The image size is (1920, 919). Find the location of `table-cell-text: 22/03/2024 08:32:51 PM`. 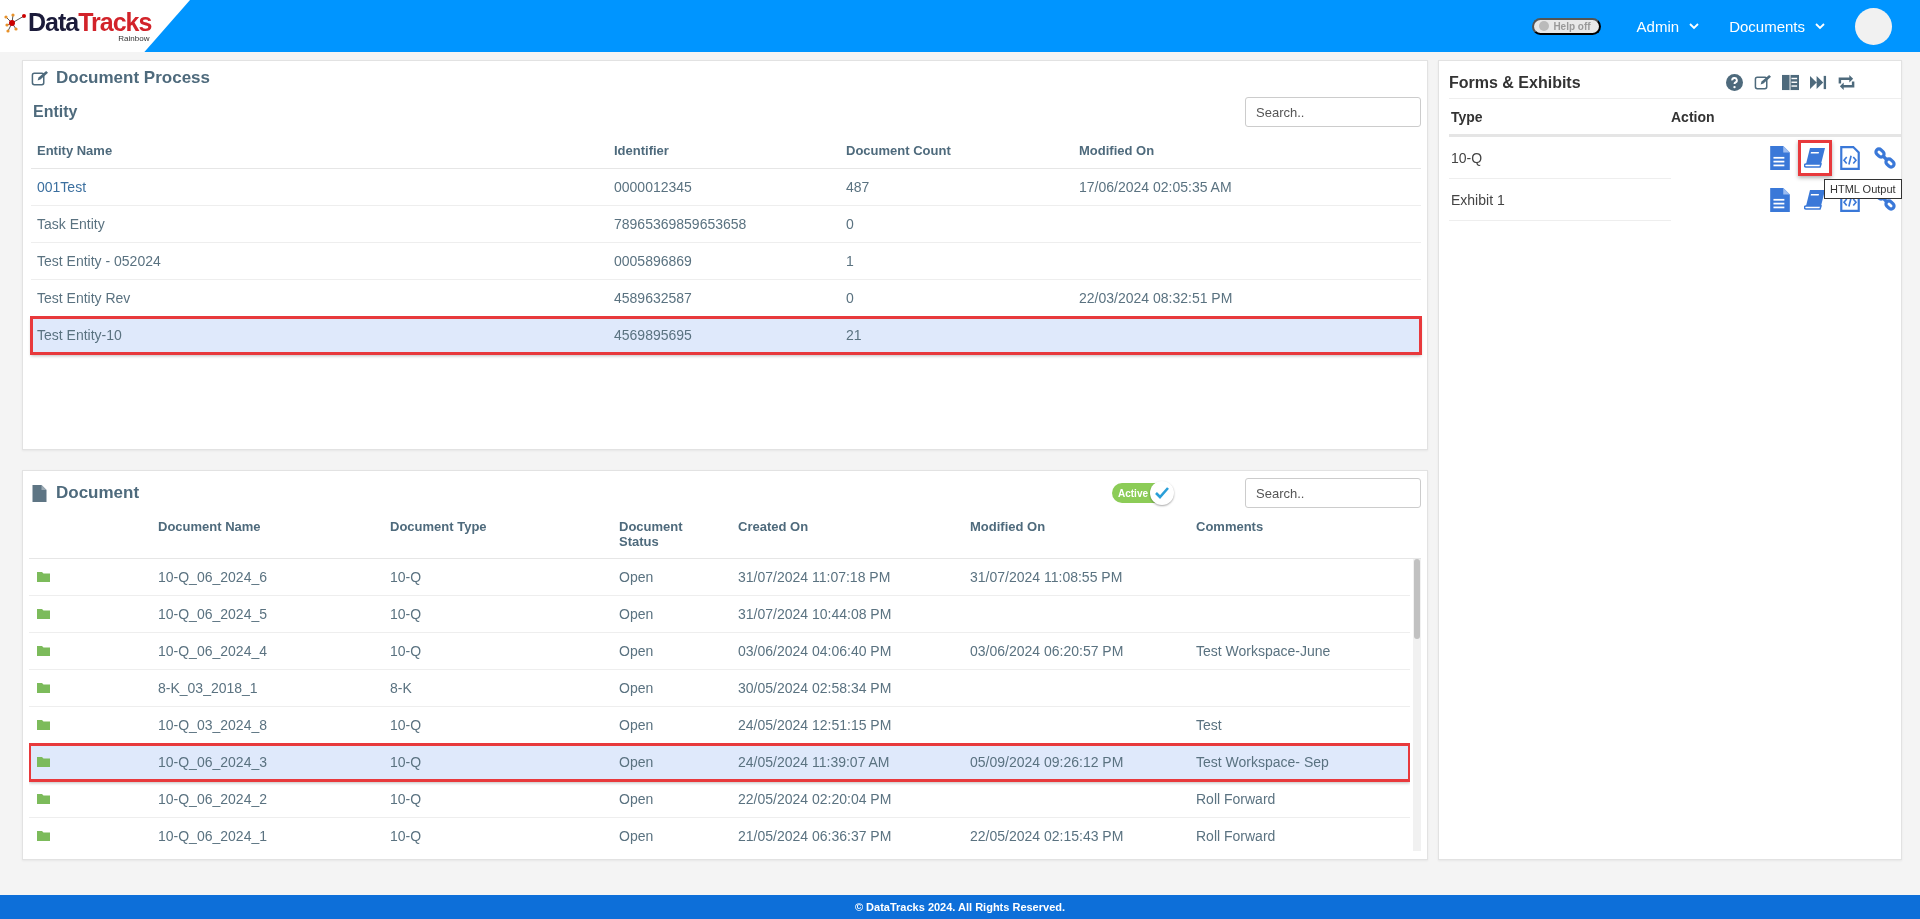

table-cell-text: 22/03/2024 08:32:51 PM is located at coordinates (1156, 298).